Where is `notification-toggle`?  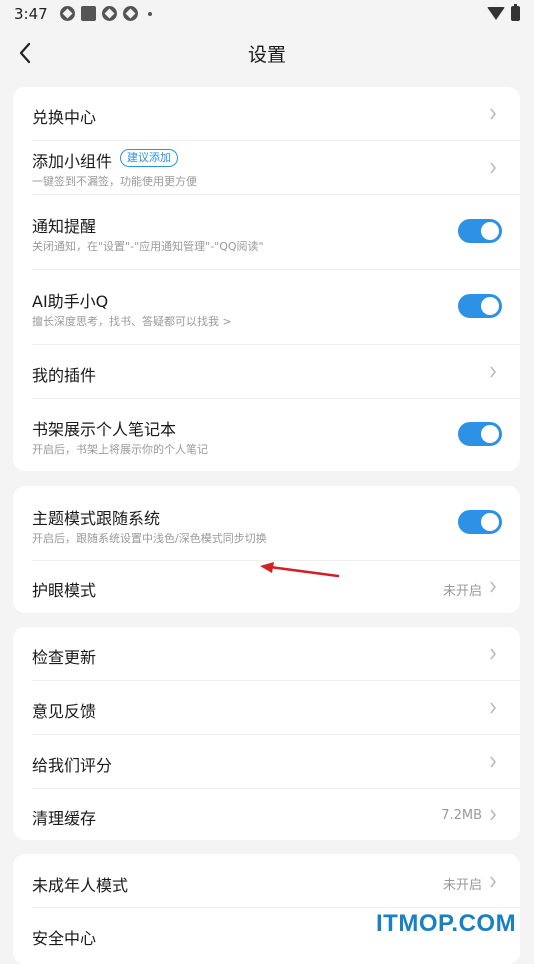 notification-toggle is located at coordinates (480, 231).